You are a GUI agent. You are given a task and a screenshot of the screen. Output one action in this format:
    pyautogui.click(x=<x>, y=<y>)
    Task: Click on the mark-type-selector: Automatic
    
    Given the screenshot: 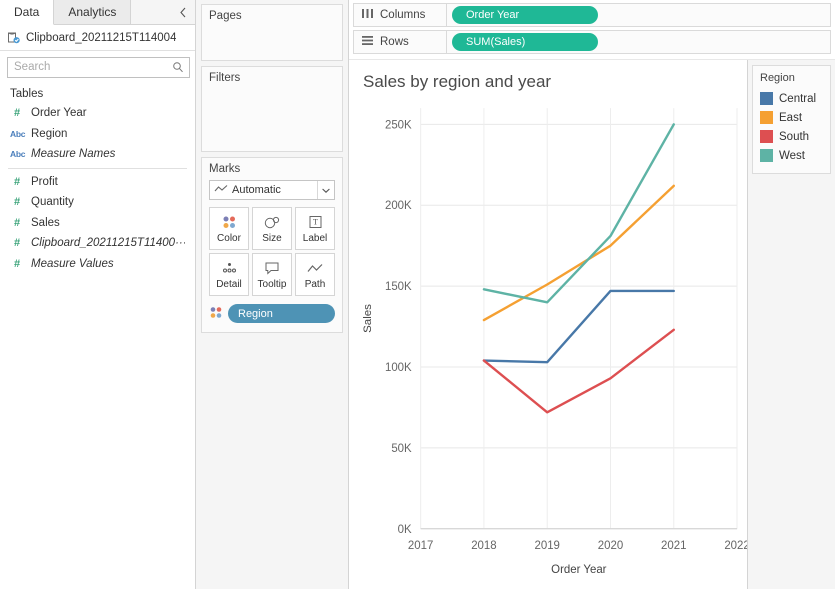 What is the action you would take?
    pyautogui.click(x=272, y=190)
    